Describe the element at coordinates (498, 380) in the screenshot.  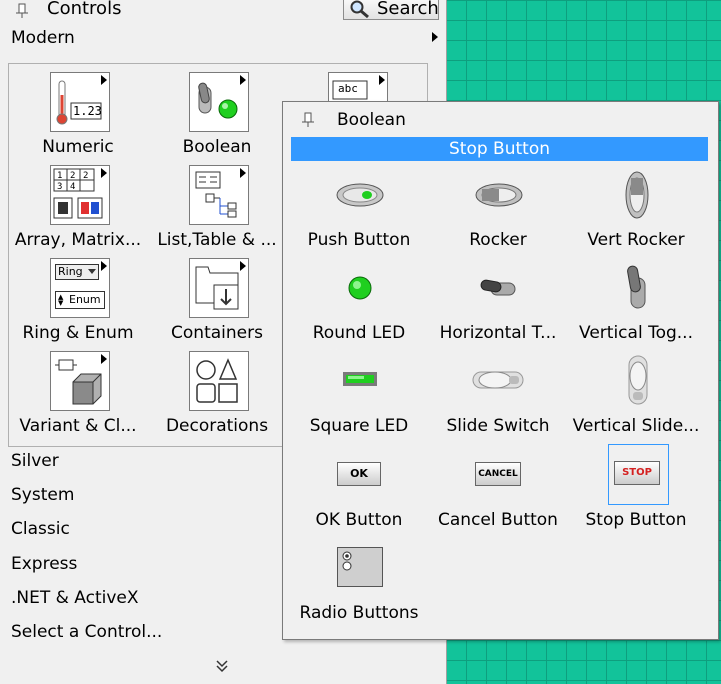
I see `slide-switch-control` at that location.